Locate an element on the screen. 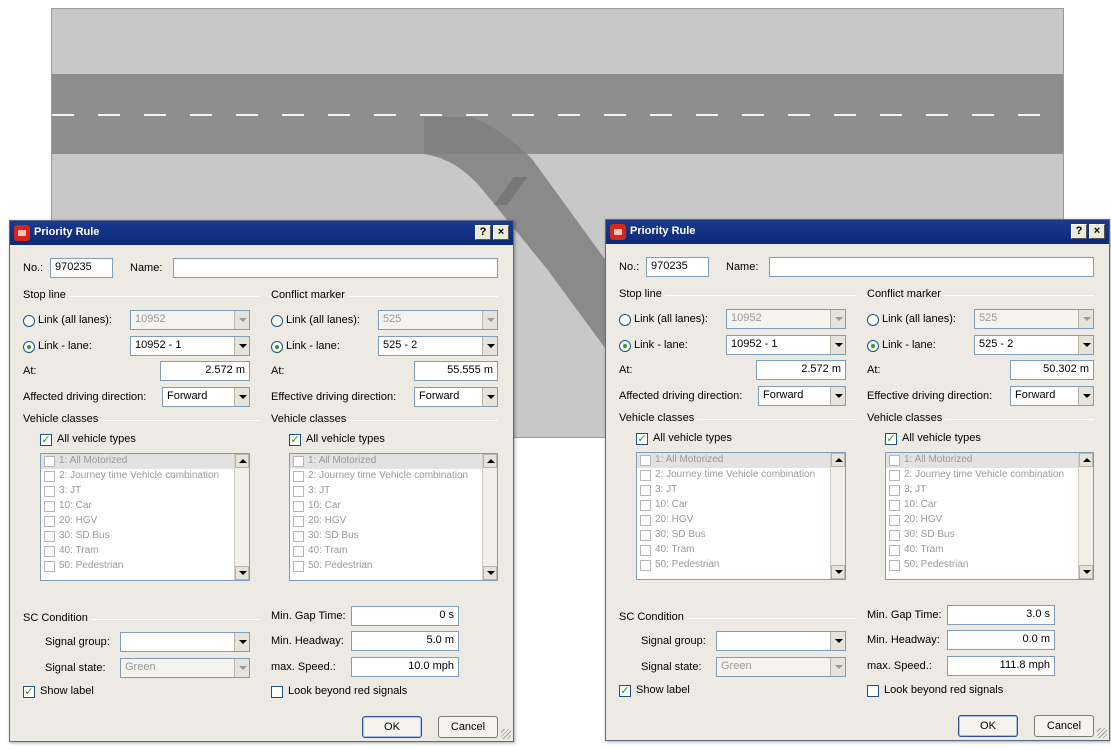 Image resolution: width=1111 pixels, height=749 pixels. all-vehicle-types-right-checkbox: ✓ is located at coordinates (891, 439).